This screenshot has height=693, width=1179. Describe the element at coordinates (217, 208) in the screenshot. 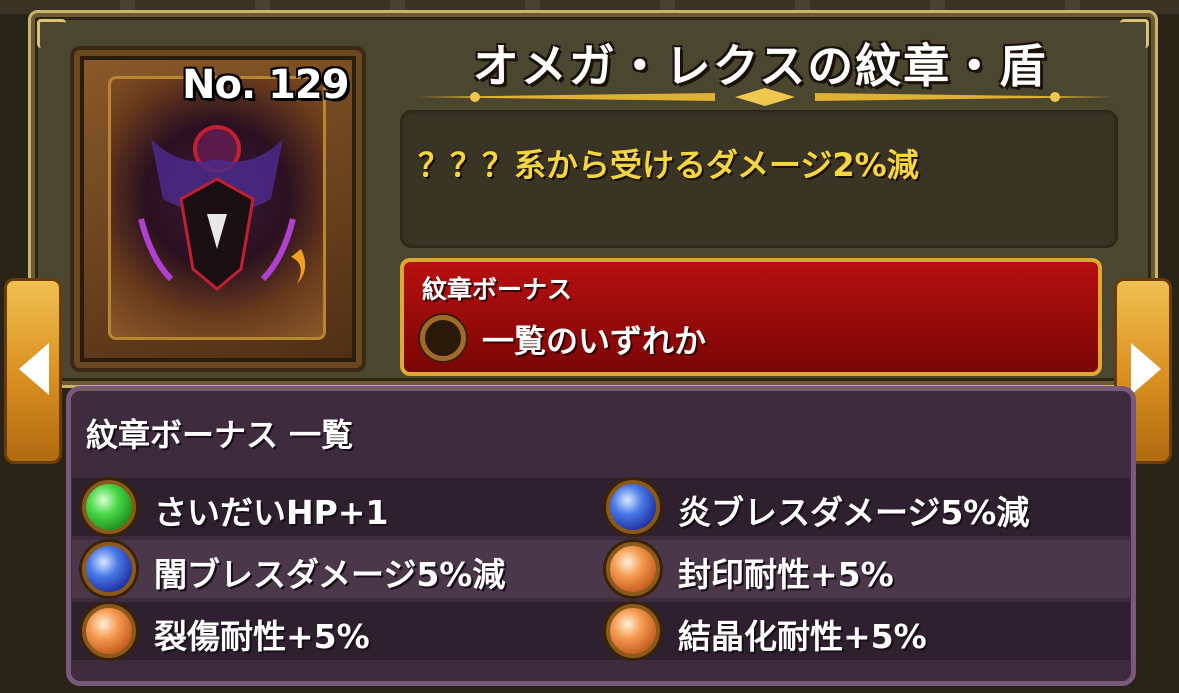

I see `emblem-crest-icon` at that location.